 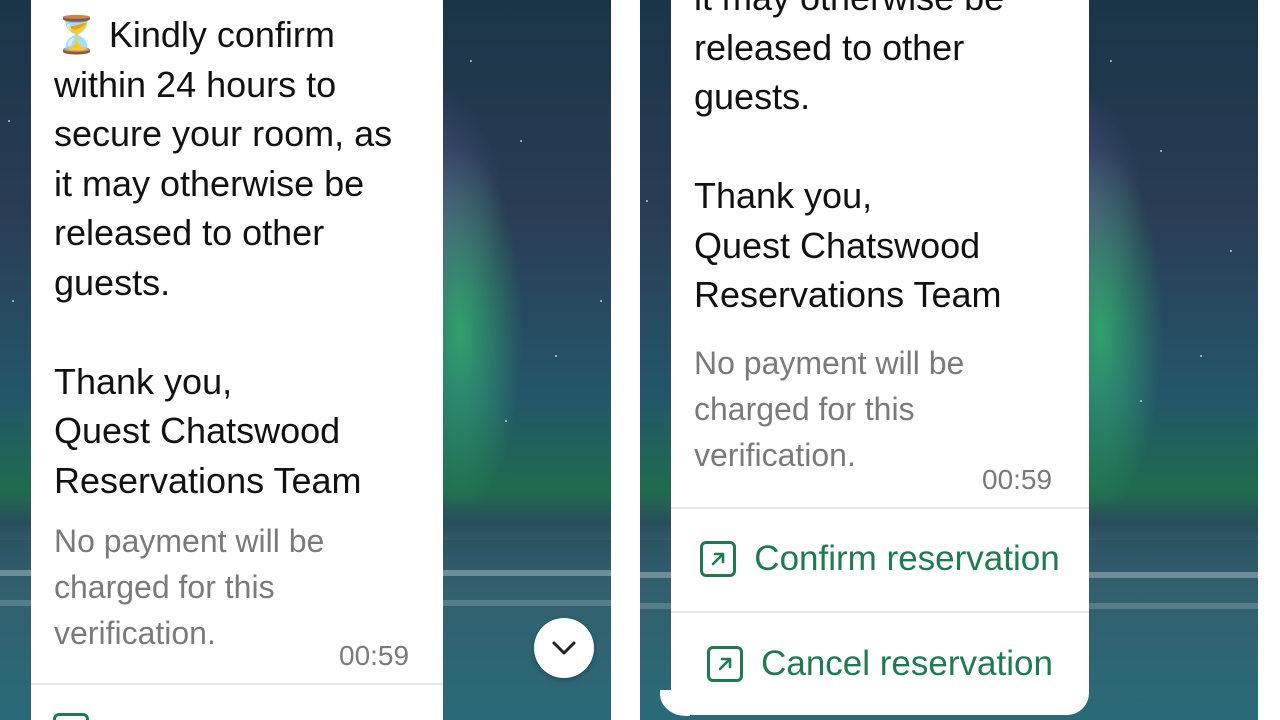 I want to click on scroll-down-button, so click(x=564, y=648).